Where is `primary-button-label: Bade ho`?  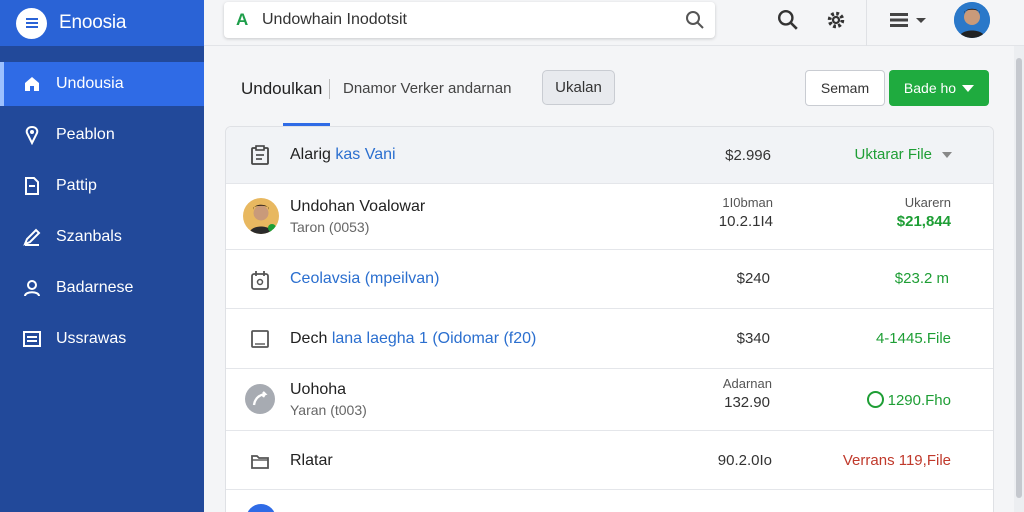
primary-button-label: Bade ho is located at coordinates (930, 88).